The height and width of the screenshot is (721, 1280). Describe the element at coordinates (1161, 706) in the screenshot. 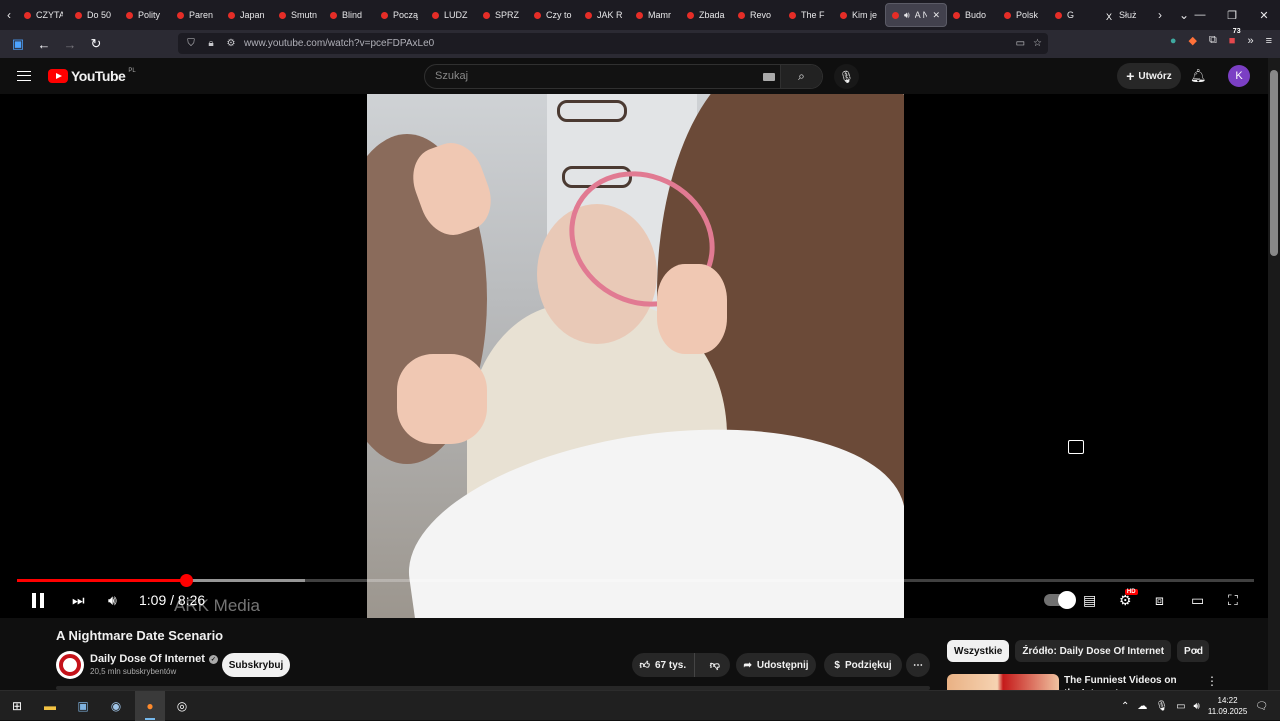

I see `mic-tray-icon: 🎙︎` at that location.